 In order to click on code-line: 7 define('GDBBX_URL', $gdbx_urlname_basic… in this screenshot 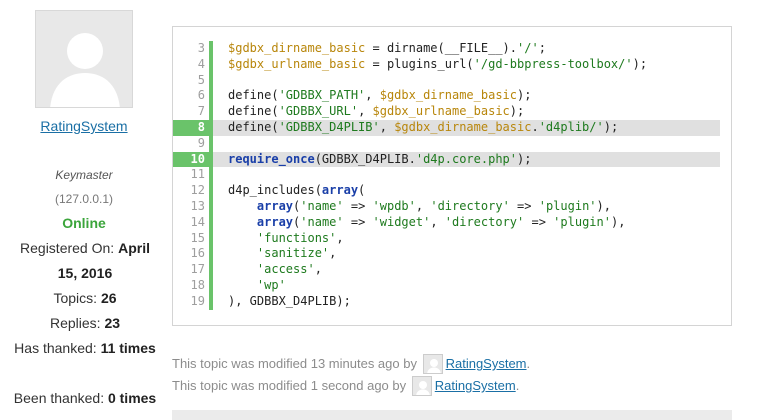, I will do `click(452, 112)`.